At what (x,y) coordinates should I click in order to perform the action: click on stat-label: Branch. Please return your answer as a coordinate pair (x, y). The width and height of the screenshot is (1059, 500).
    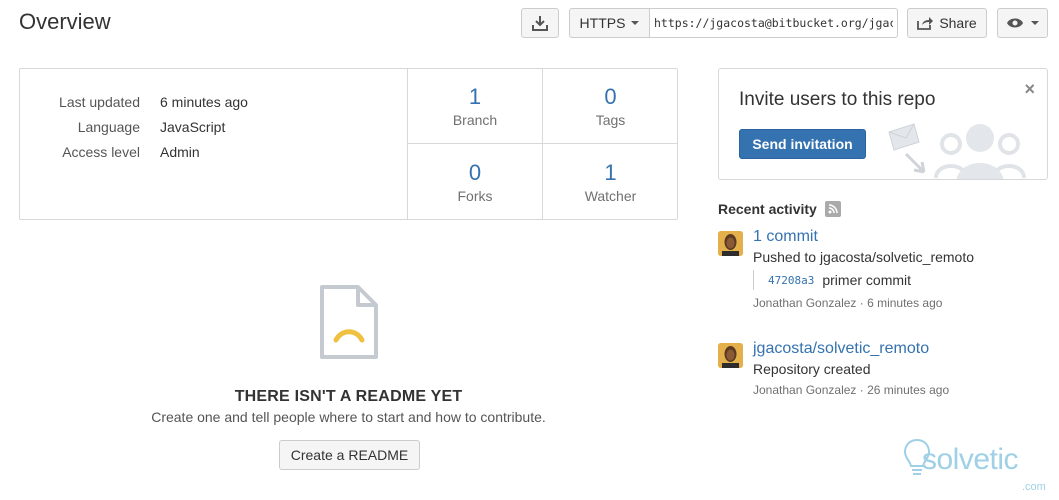
    Looking at the image, I should click on (475, 120).